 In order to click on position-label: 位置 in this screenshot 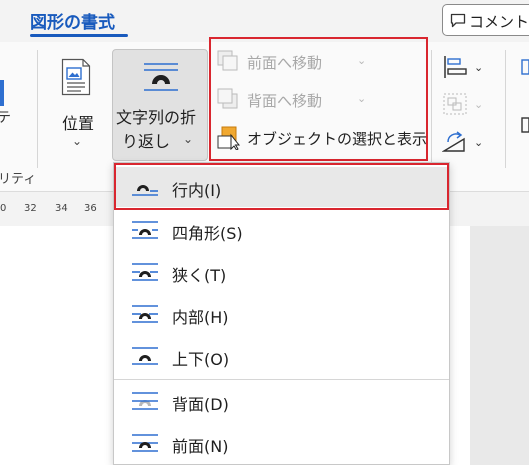, I will do `click(78, 123)`.